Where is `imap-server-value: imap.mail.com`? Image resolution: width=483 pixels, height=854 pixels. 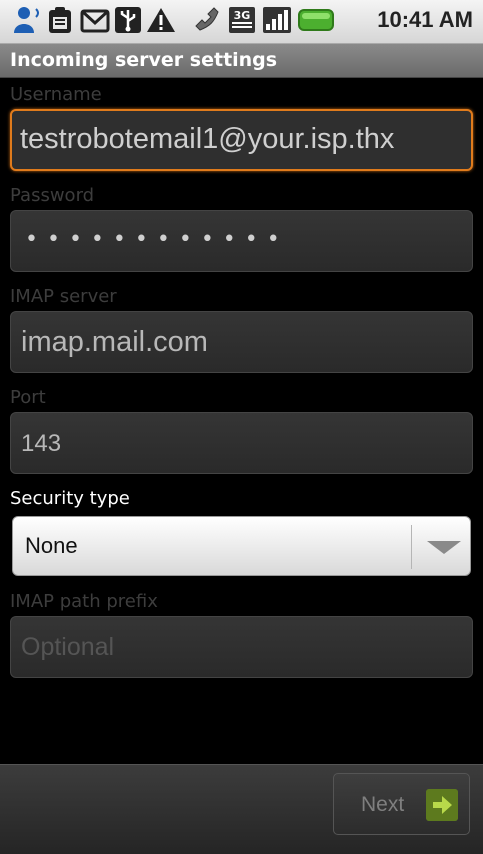
imap-server-value: imap.mail.com is located at coordinates (114, 342).